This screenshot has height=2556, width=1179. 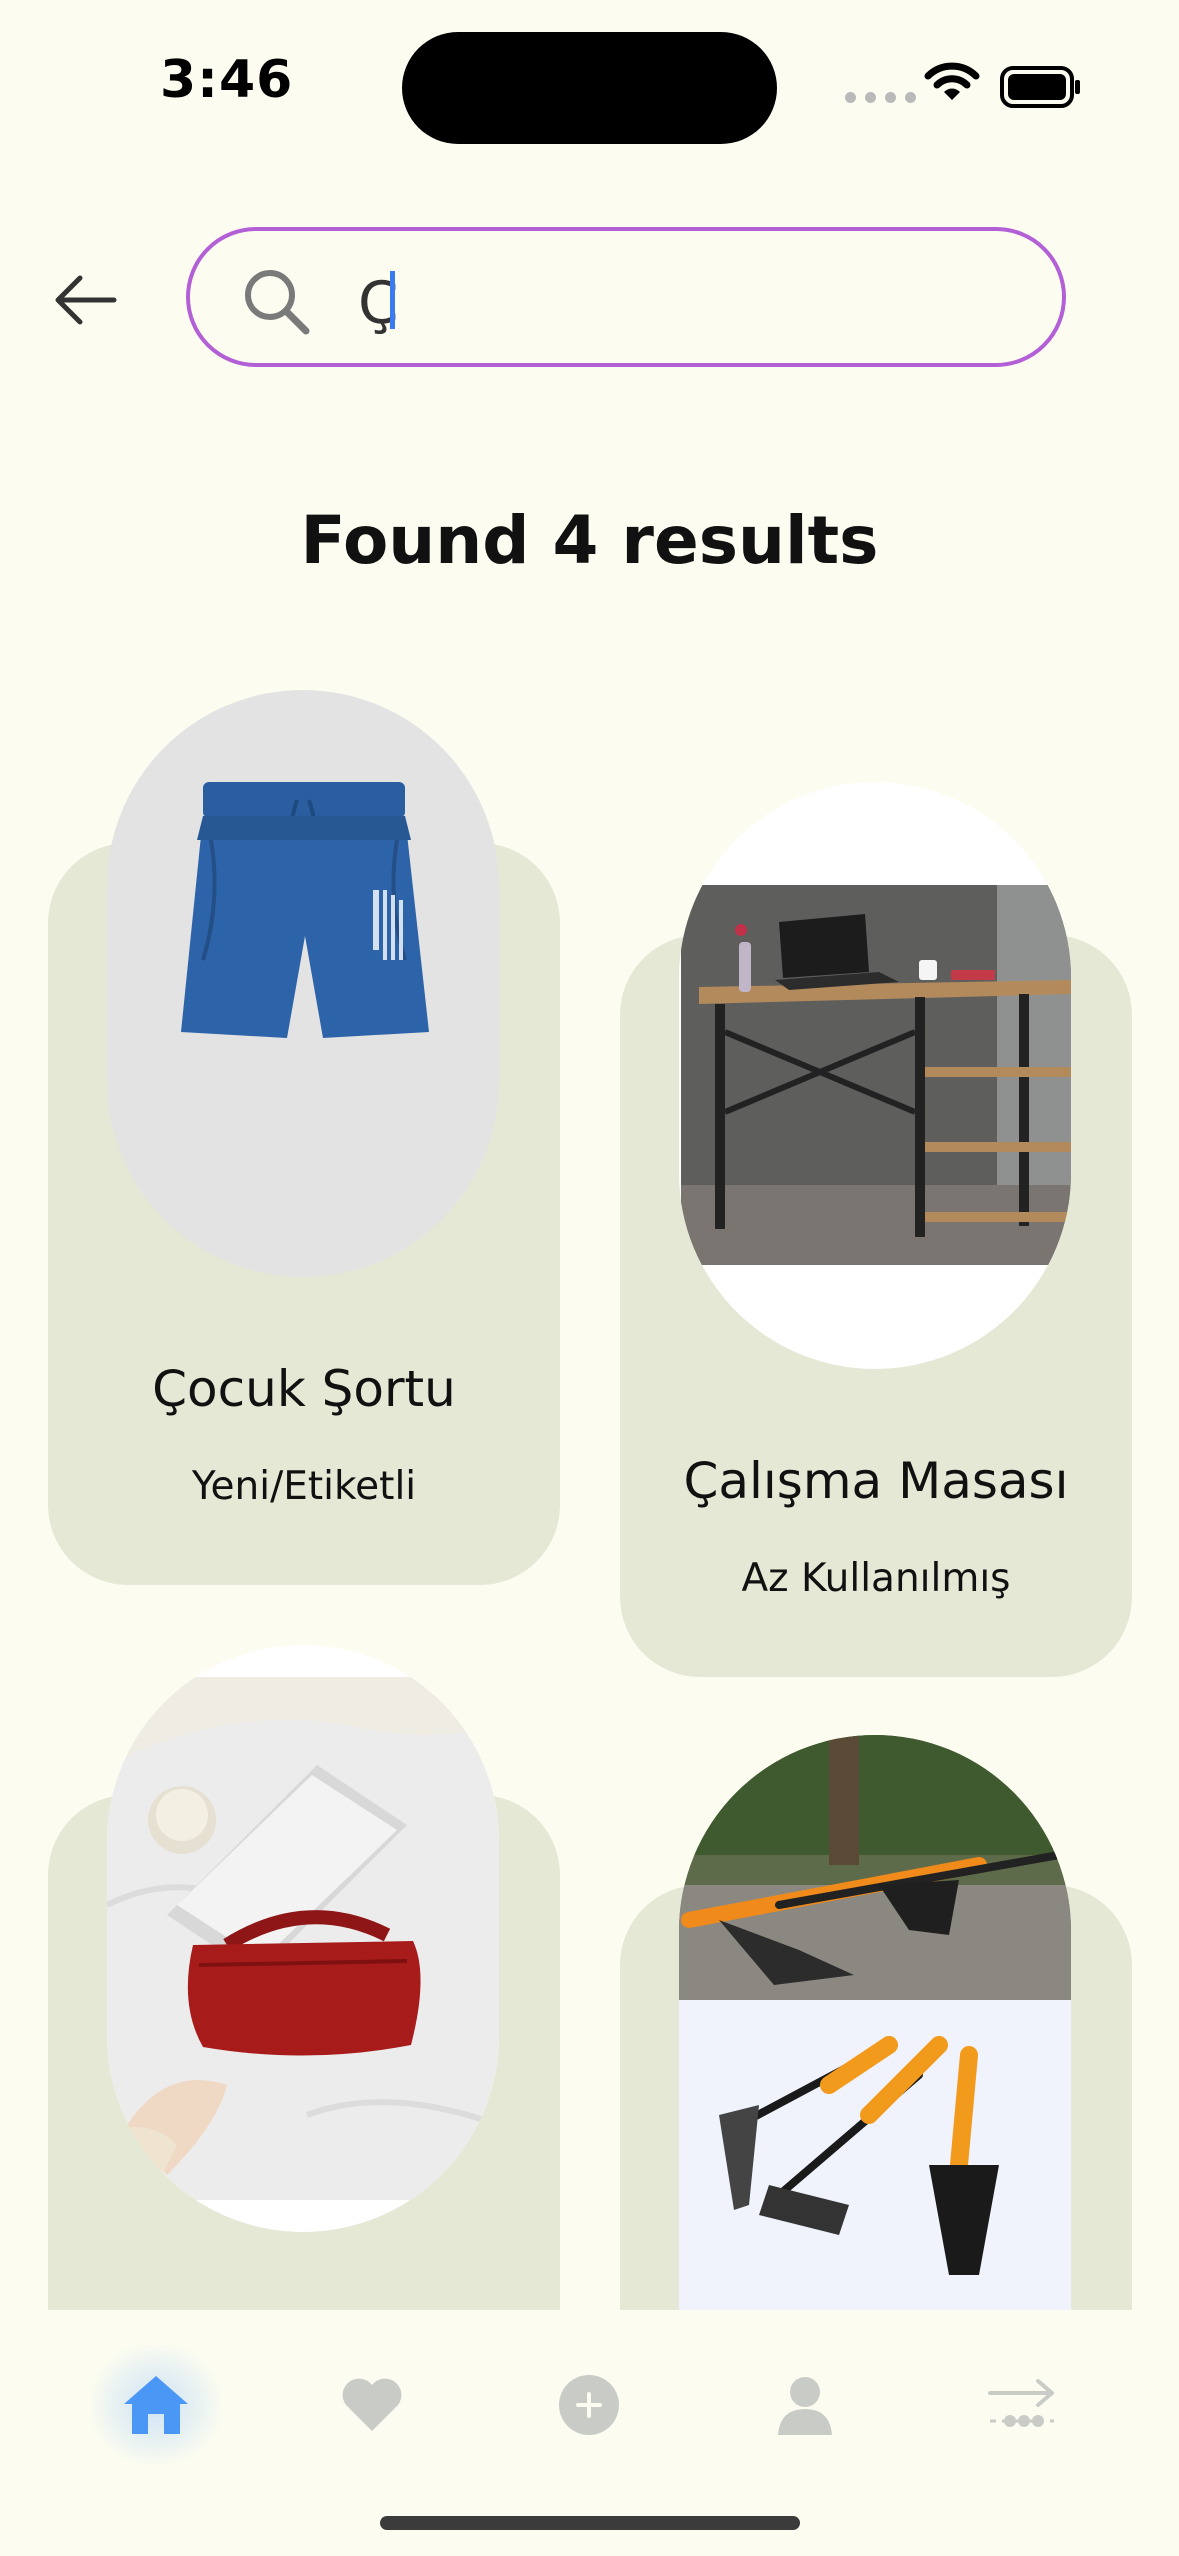 I want to click on text-caret, so click(x=392, y=300).